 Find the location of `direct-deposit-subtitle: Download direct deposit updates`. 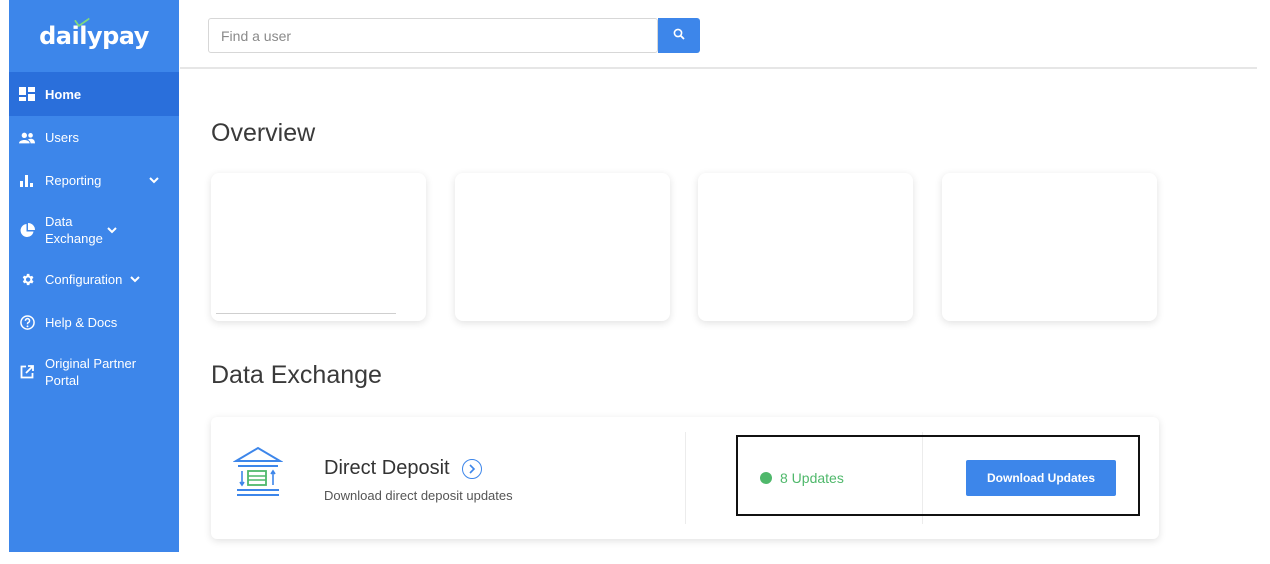

direct-deposit-subtitle: Download direct deposit updates is located at coordinates (418, 495).